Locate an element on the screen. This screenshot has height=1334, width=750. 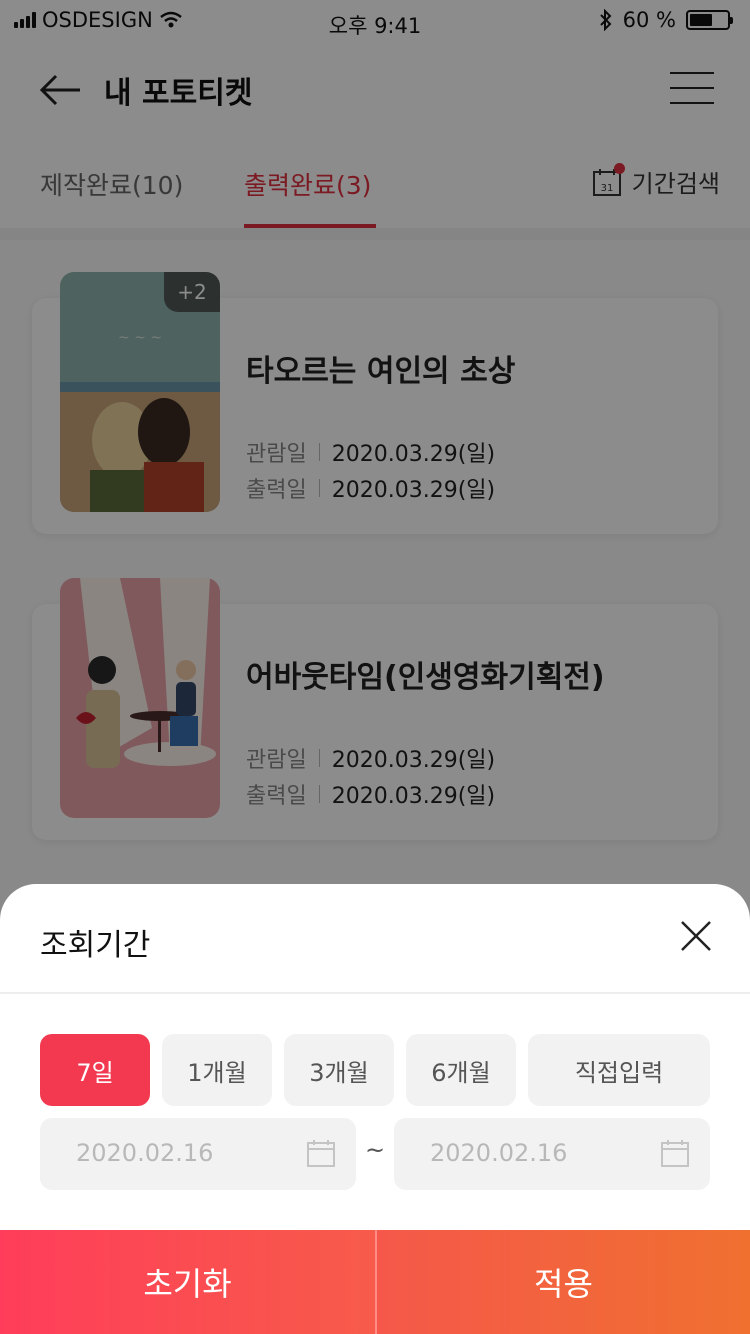
period-chip-3months: 3개월 is located at coordinates (339, 1070).